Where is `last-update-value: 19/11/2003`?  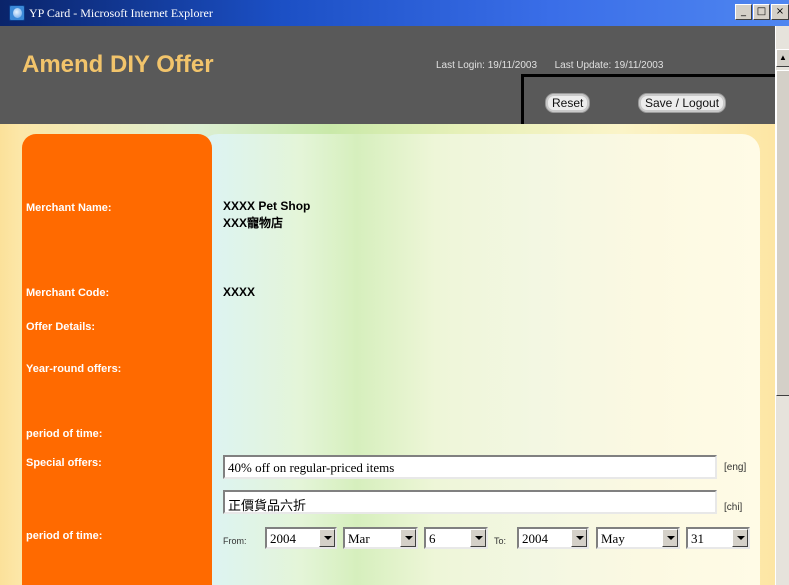
last-update-value: 19/11/2003 is located at coordinates (639, 65).